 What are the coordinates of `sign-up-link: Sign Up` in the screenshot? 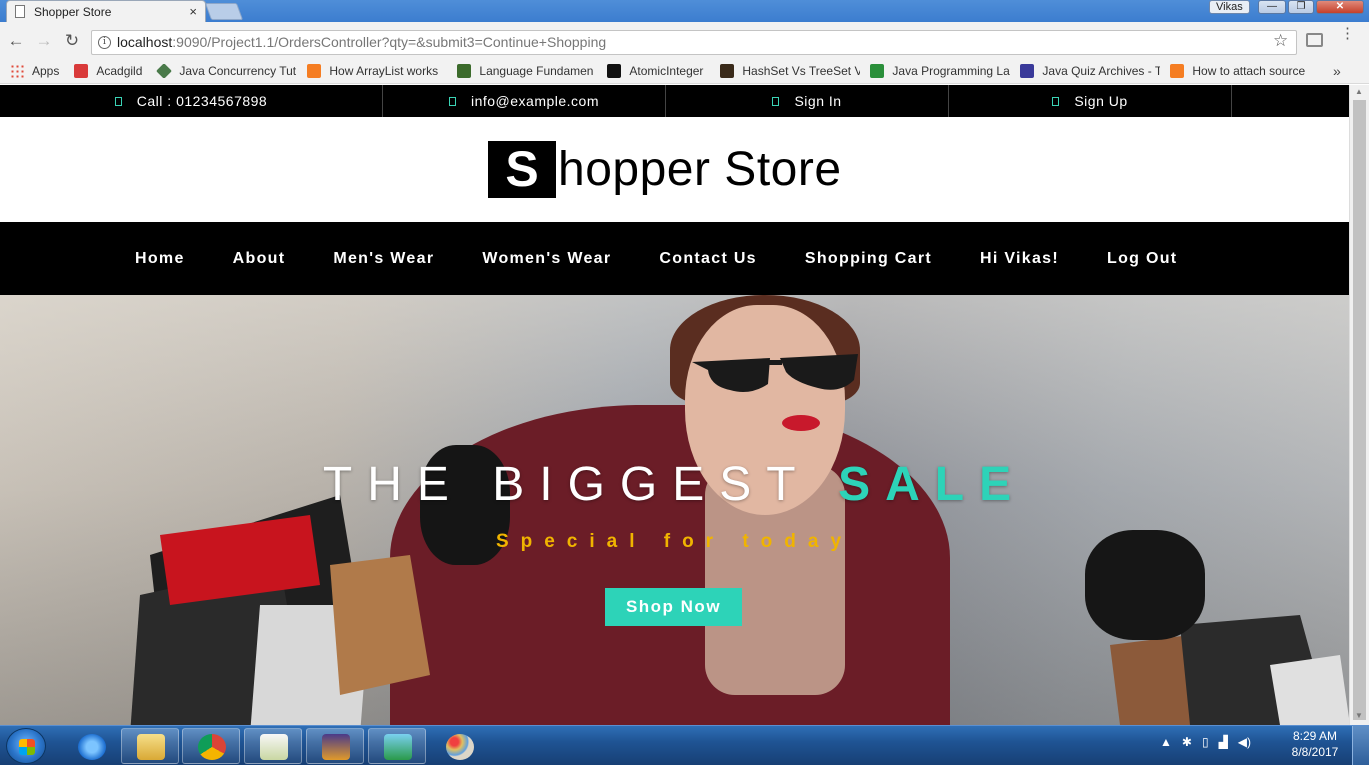 It's located at (1090, 101).